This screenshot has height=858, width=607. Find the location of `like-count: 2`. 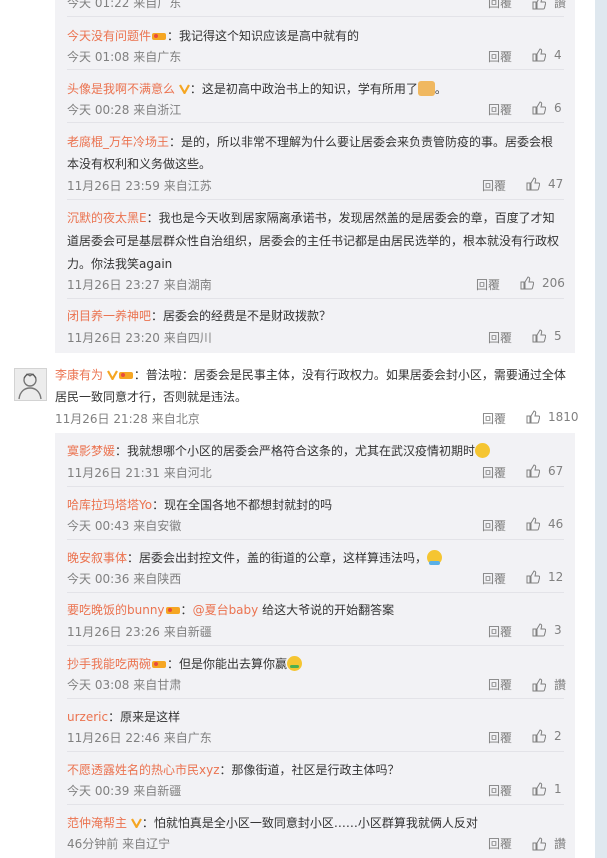

like-count: 2 is located at coordinates (558, 736).